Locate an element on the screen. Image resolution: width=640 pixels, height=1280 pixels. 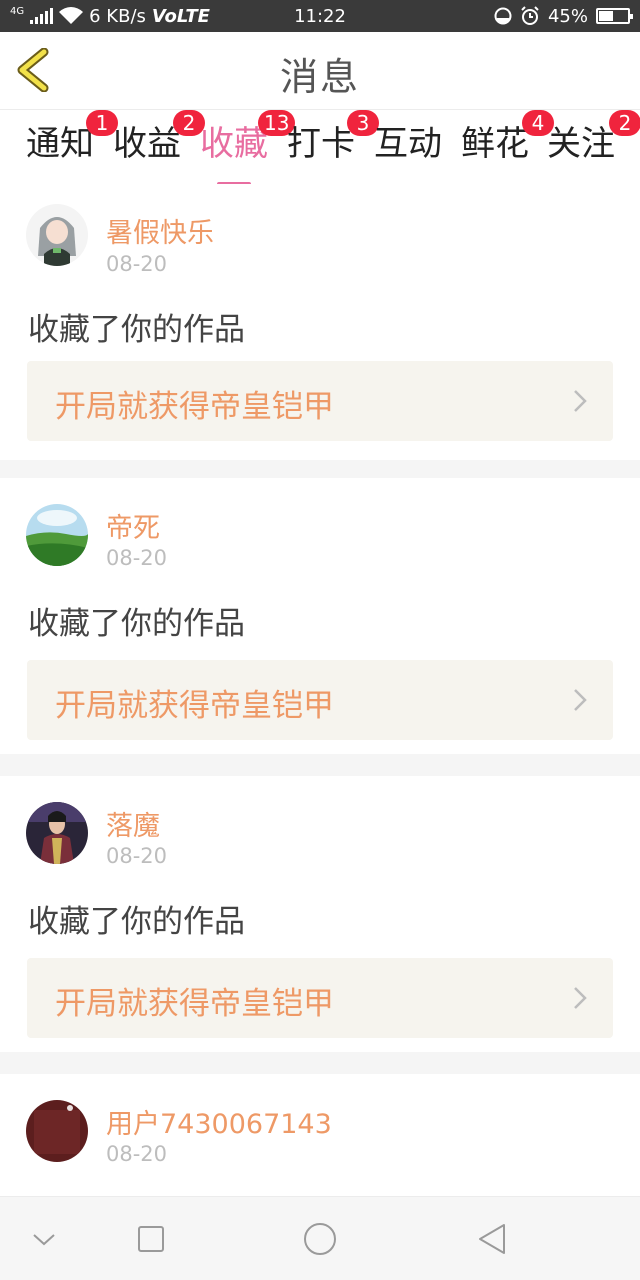
app-header: 消息 is located at coordinates (320, 71).